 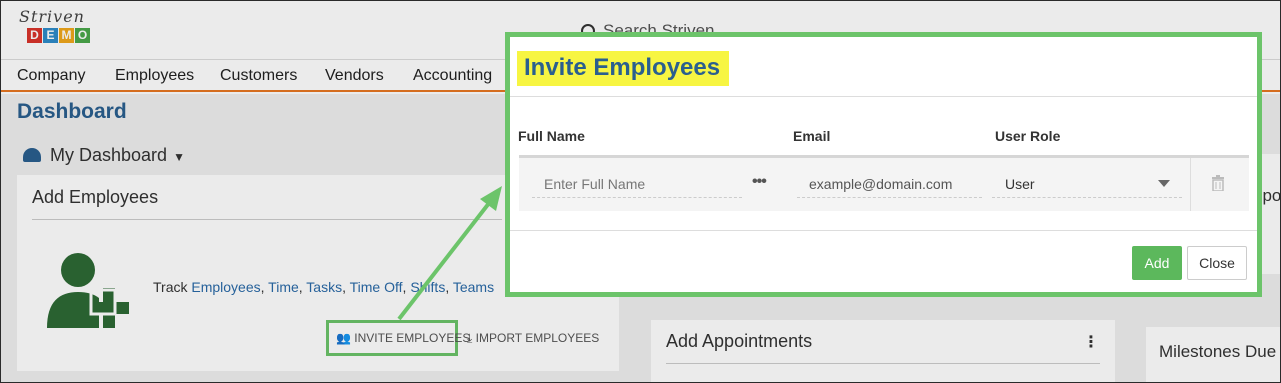 What do you see at coordinates (637, 182) in the screenshot?
I see `full-name-input: Enter Full Name` at bounding box center [637, 182].